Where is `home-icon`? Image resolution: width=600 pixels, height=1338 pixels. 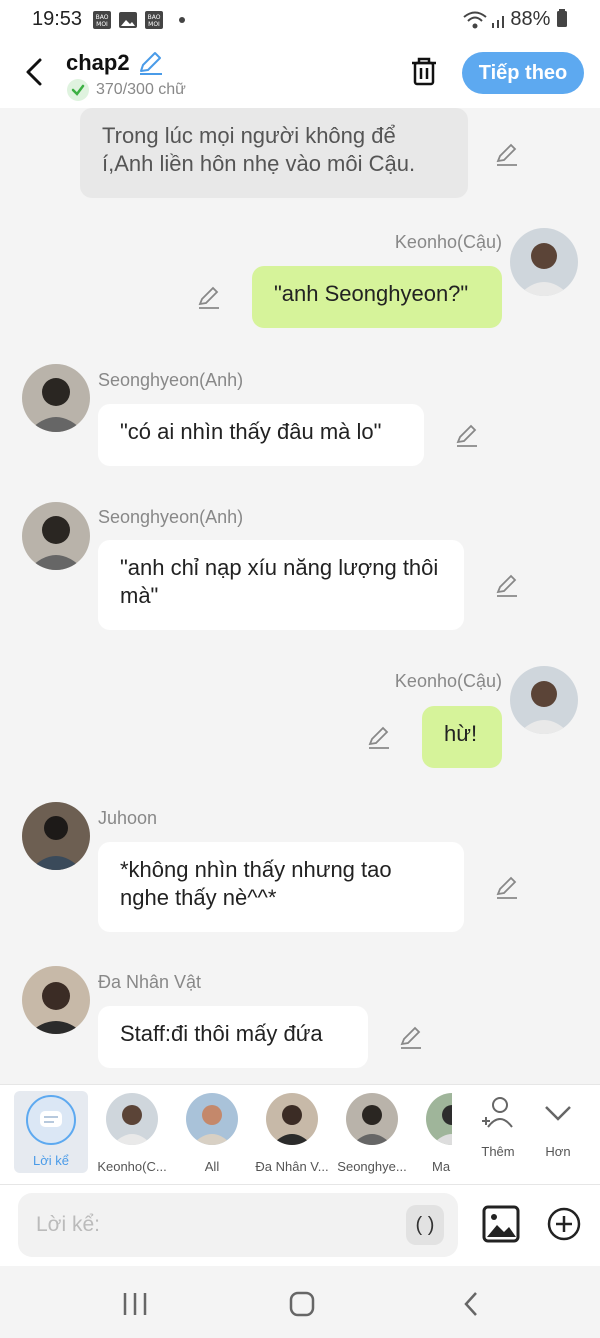 home-icon is located at coordinates (302, 1304).